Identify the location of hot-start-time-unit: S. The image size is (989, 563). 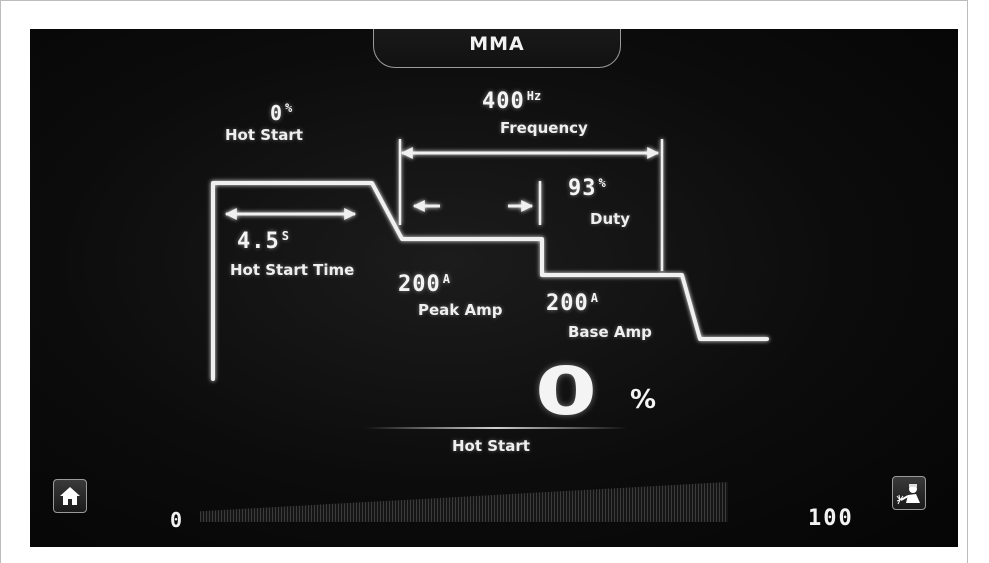
(285, 236).